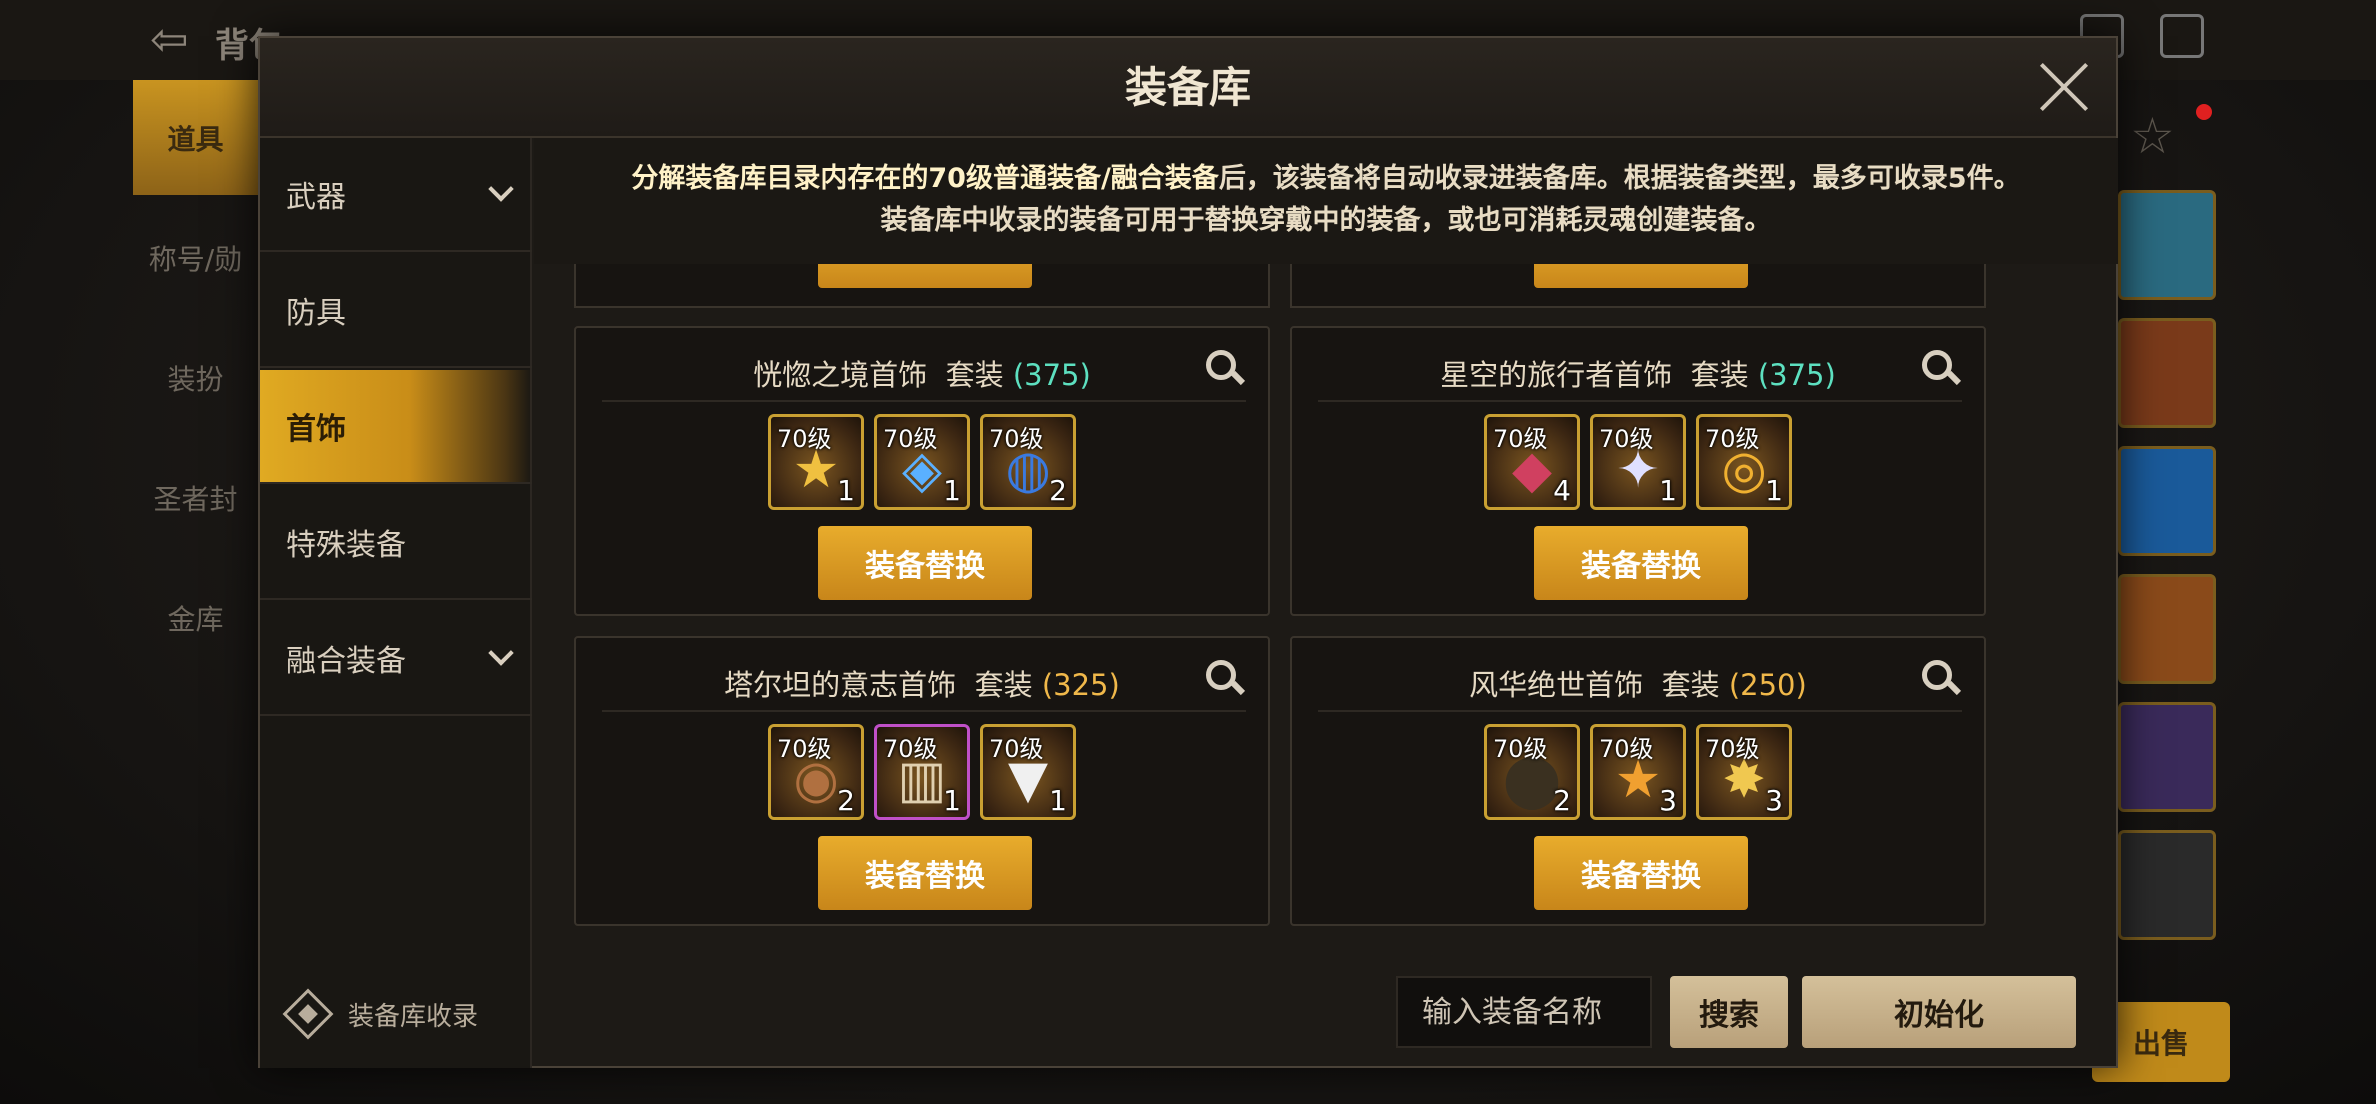 The width and height of the screenshot is (2376, 1104). What do you see at coordinates (1729, 1012) in the screenshot?
I see `search-button: 搜索` at bounding box center [1729, 1012].